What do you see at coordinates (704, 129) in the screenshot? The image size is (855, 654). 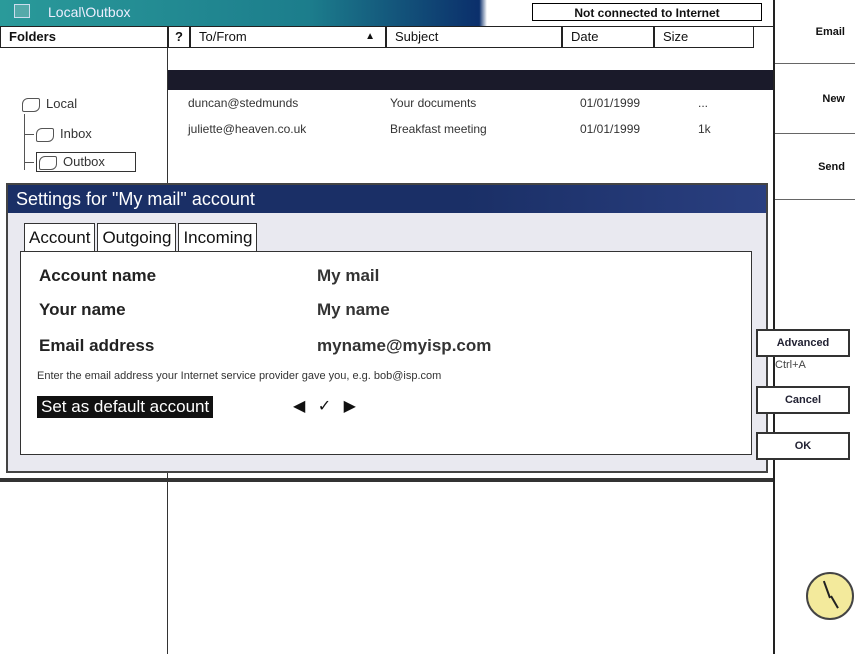 I see `message-size: 1k` at bounding box center [704, 129].